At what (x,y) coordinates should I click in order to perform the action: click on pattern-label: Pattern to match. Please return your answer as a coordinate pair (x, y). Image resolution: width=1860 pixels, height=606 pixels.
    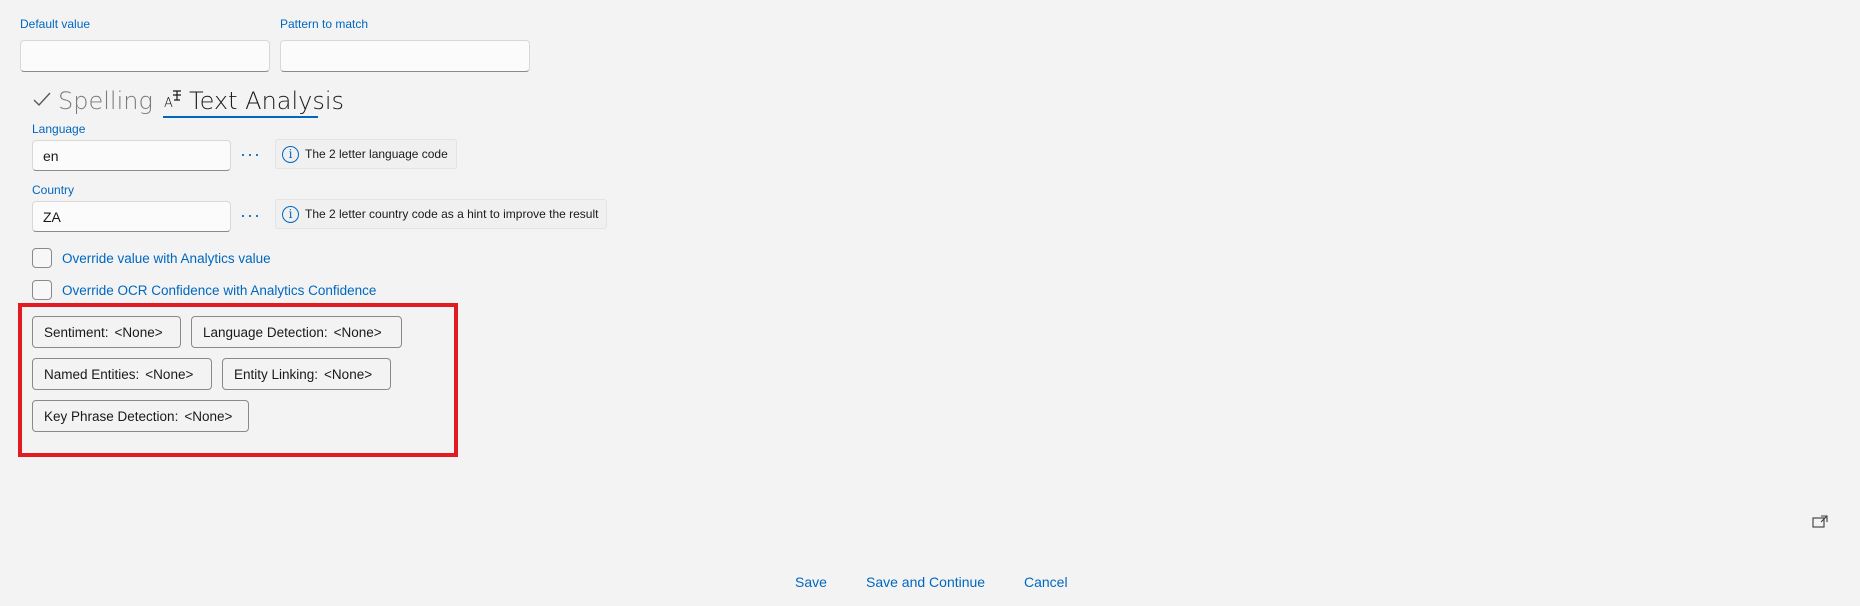
    Looking at the image, I should click on (324, 24).